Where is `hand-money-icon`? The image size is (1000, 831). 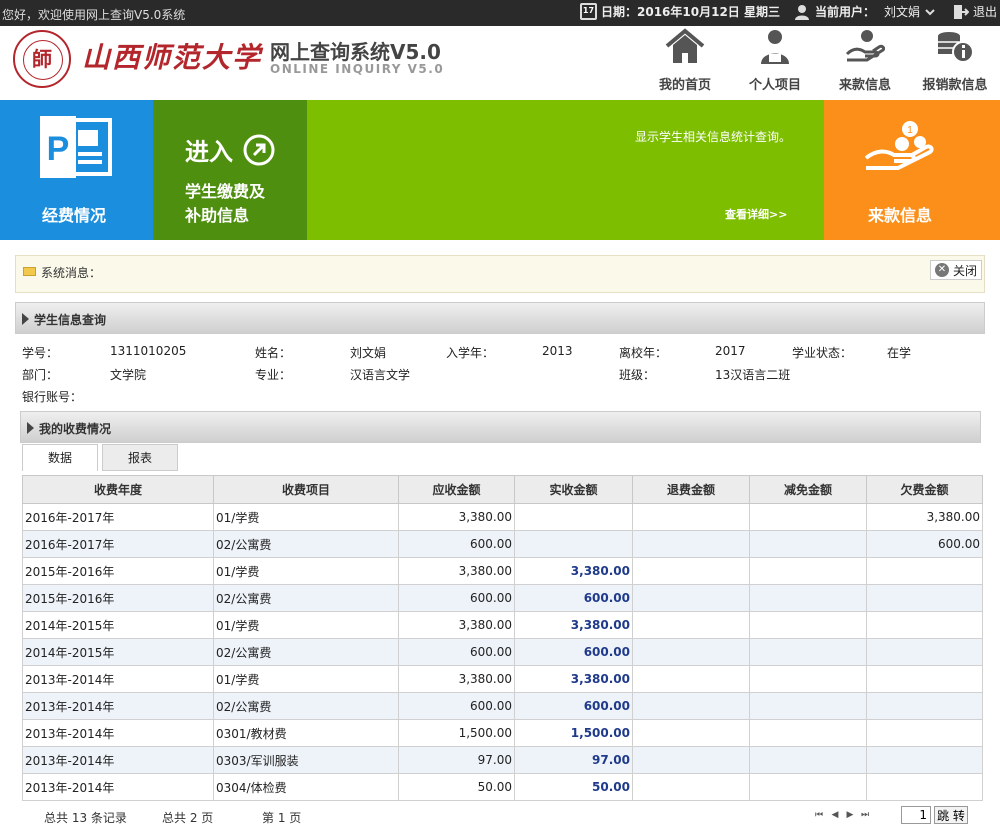
hand-money-icon is located at coordinates (865, 46).